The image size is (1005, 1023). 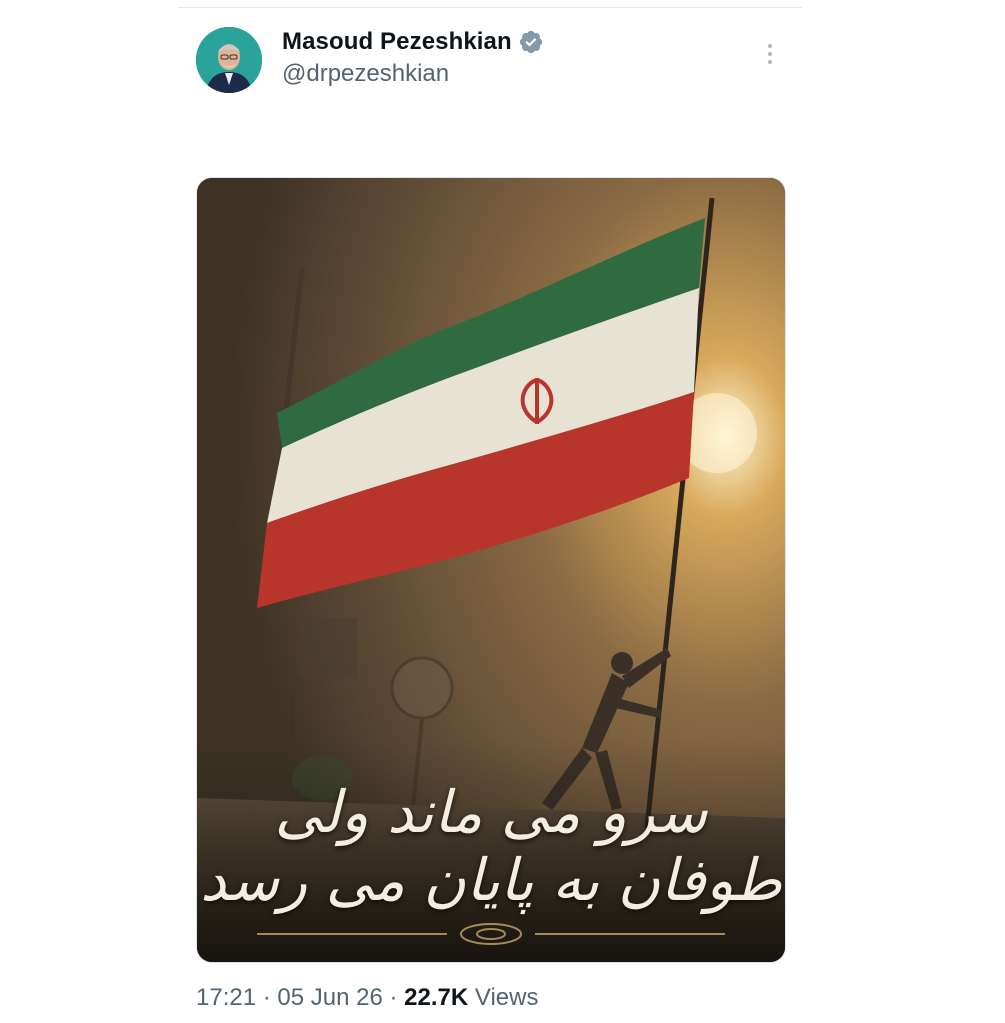 What do you see at coordinates (229, 60) in the screenshot?
I see `avatar` at bounding box center [229, 60].